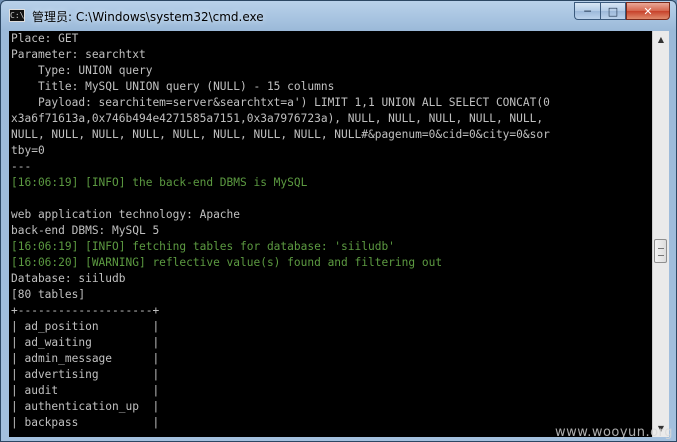 This screenshot has height=442, width=677. Describe the element at coordinates (613, 432) in the screenshot. I see `watermark: www.wooyun.org` at that location.